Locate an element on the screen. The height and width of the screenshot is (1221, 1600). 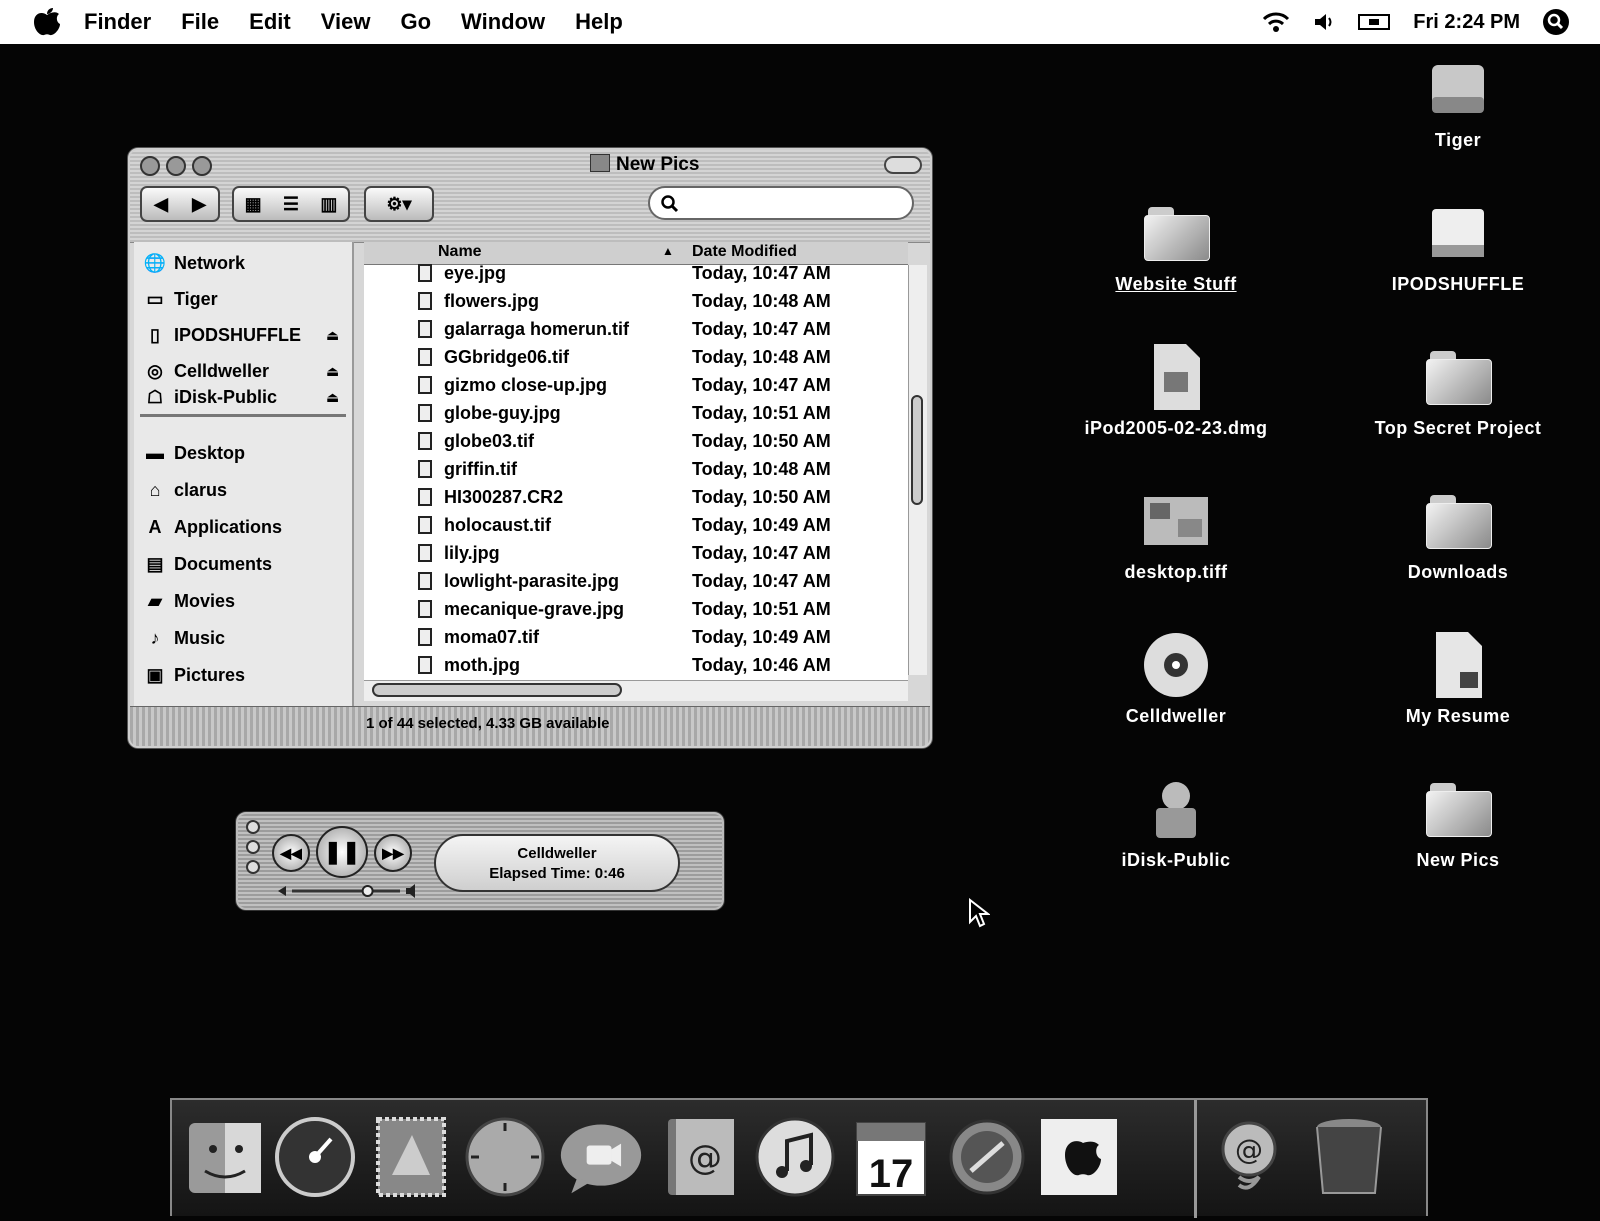
toolbar-toggle-button is located at coordinates (903, 165).